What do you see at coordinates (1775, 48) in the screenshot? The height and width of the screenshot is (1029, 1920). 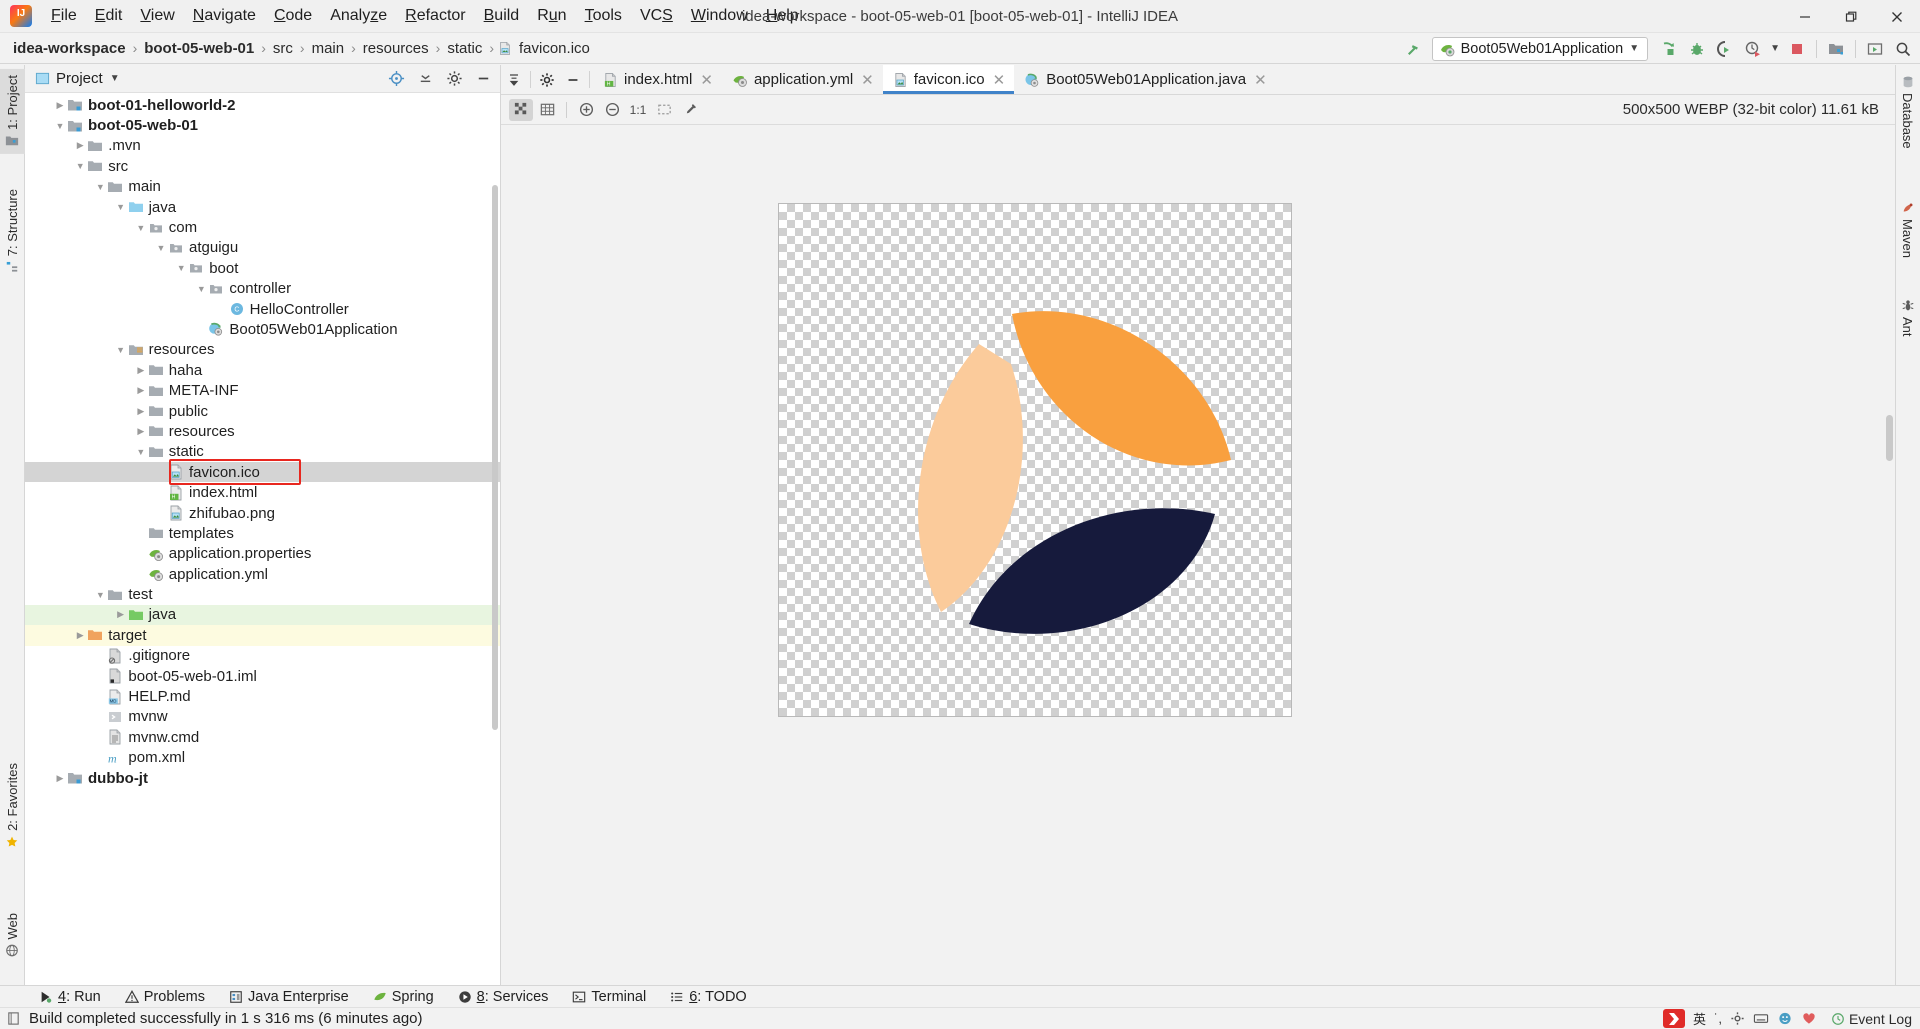 I see `profiler-dropdown-caret-icon: ▼` at bounding box center [1775, 48].